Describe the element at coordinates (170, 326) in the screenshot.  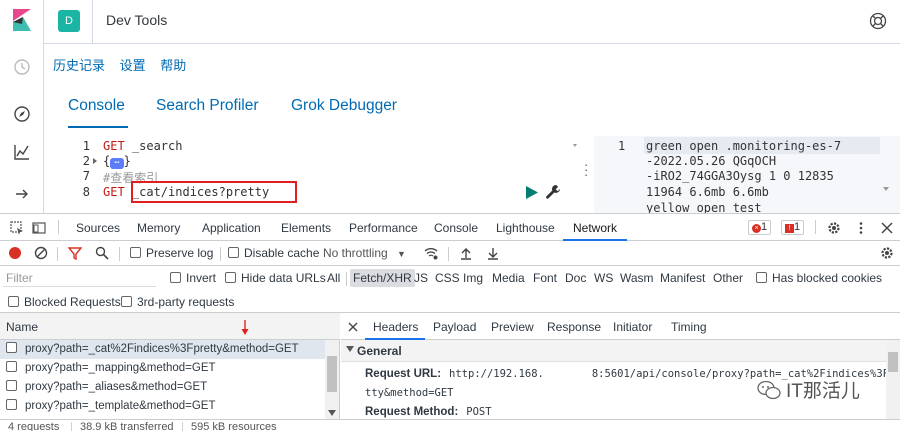
I see `name-column-header: Name` at that location.